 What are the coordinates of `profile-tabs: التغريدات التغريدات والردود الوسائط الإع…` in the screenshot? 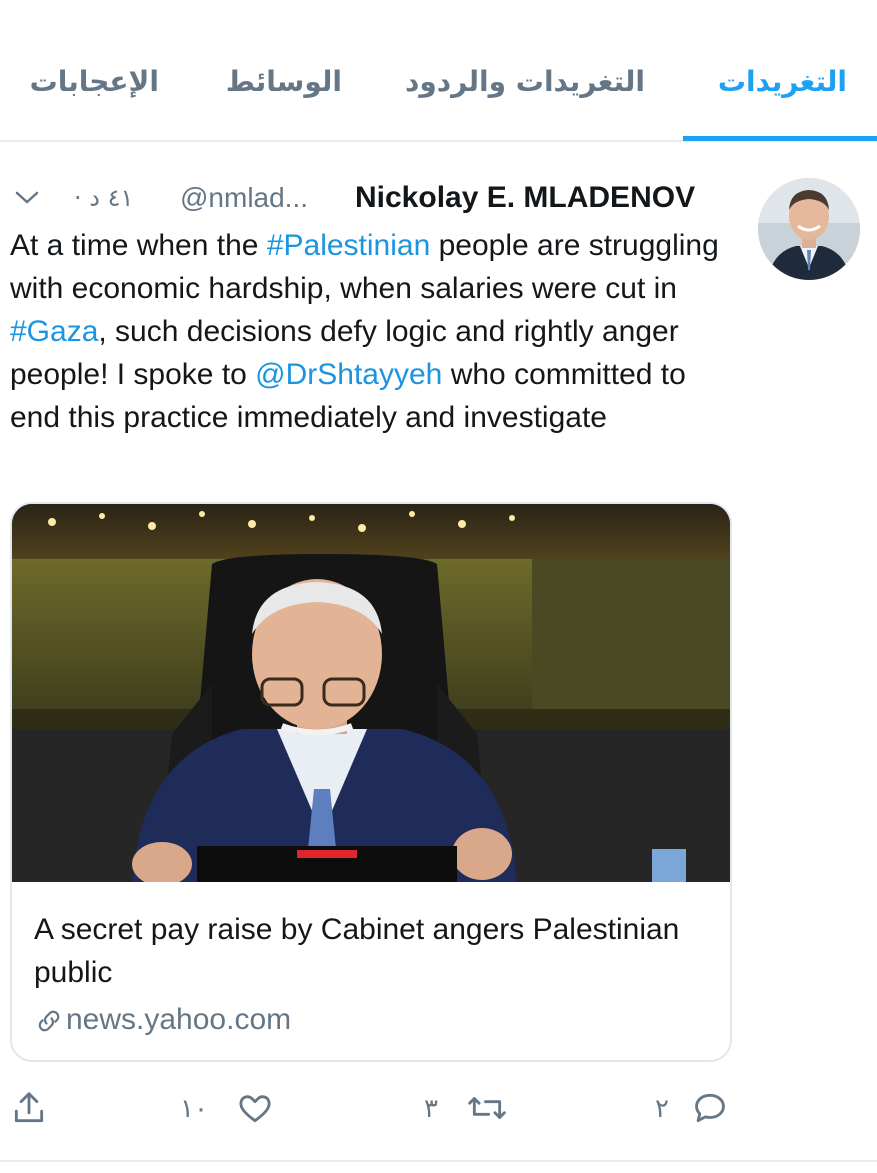 It's located at (438, 71).